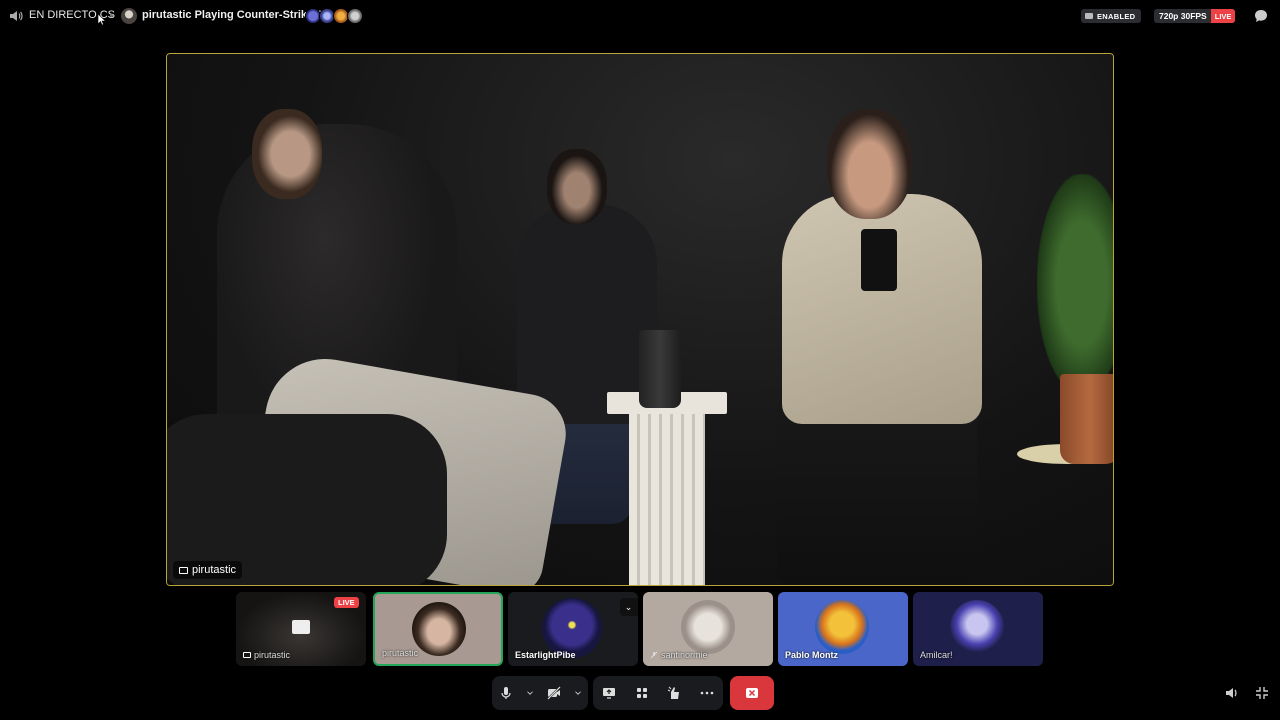  I want to click on plant-pot, so click(1086, 419).